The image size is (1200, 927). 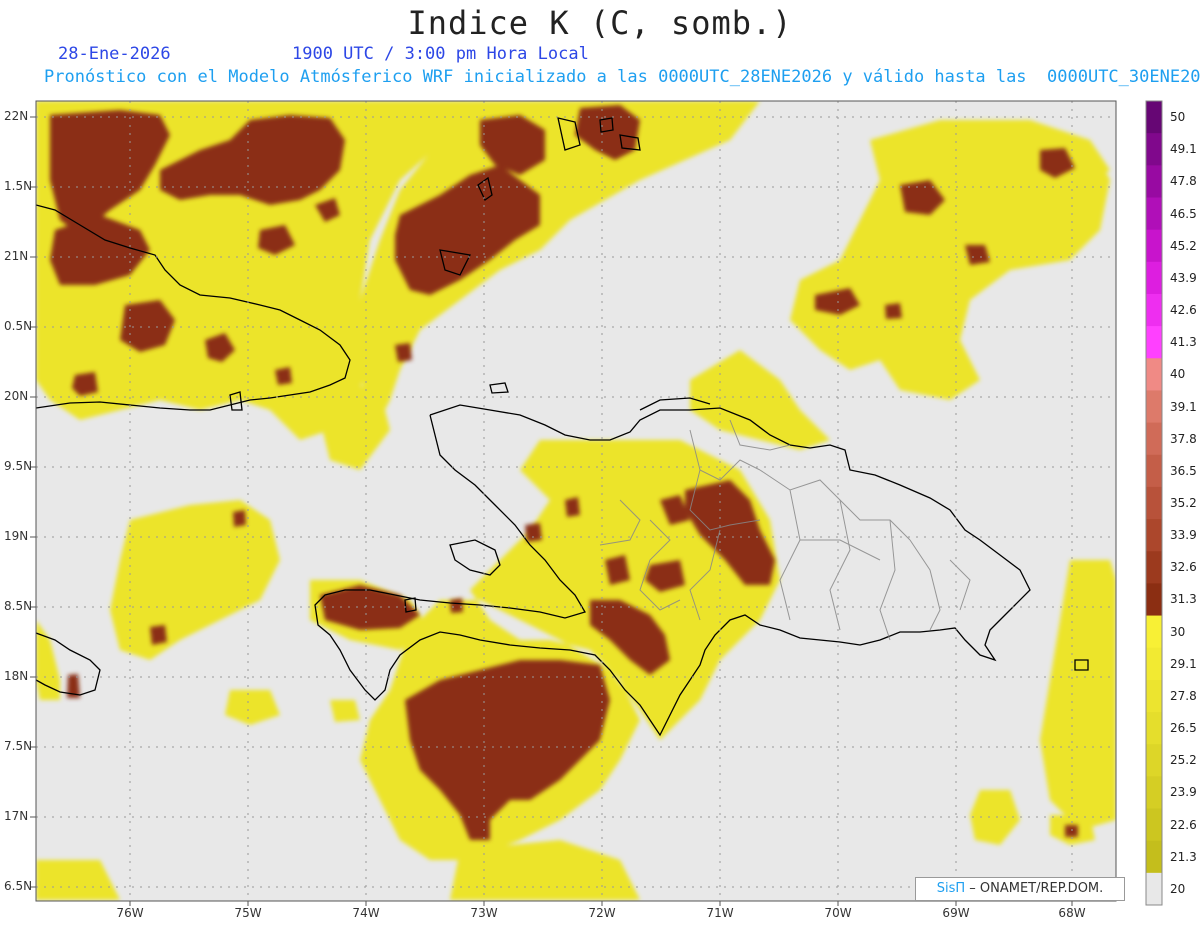 I want to click on colorbar-label: 43.9, so click(x=1183, y=277).